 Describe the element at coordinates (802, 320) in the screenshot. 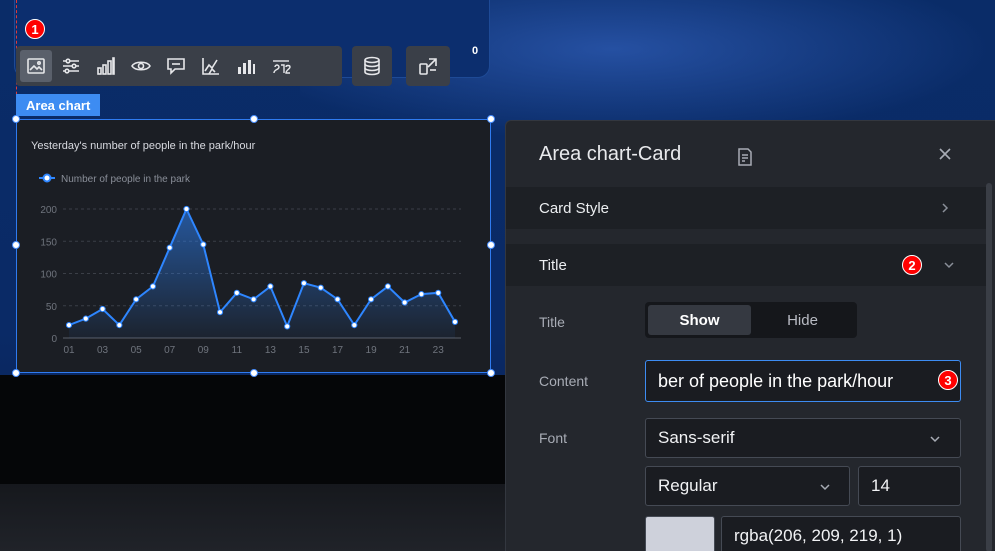

I see `title-hide-option: Hide` at that location.